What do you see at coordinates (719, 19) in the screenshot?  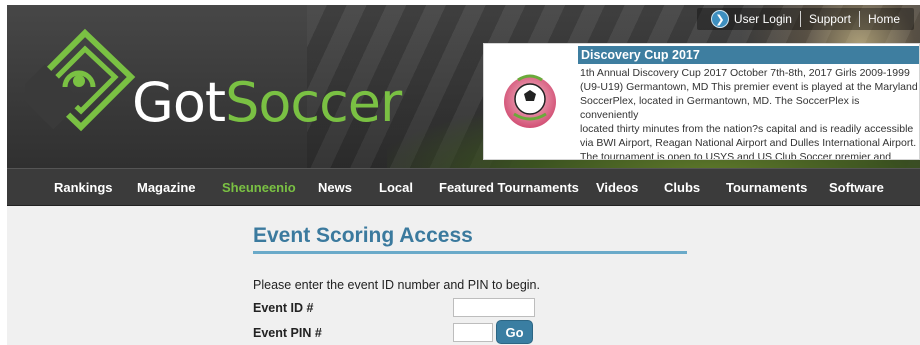 I see `arrow-right-circle-icon: ❯` at bounding box center [719, 19].